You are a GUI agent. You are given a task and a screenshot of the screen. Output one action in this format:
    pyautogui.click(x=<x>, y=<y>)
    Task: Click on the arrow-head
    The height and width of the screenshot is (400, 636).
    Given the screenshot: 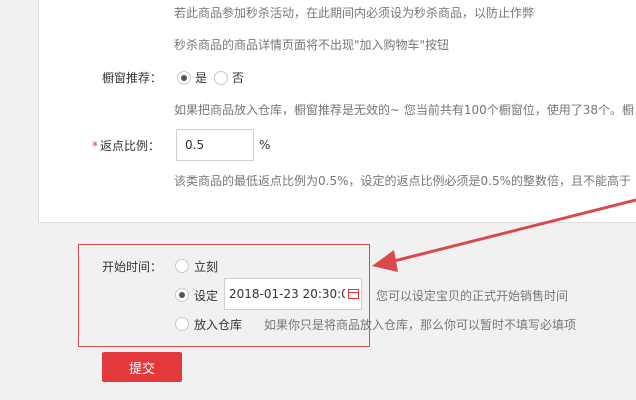 What is the action you would take?
    pyautogui.click(x=385, y=261)
    